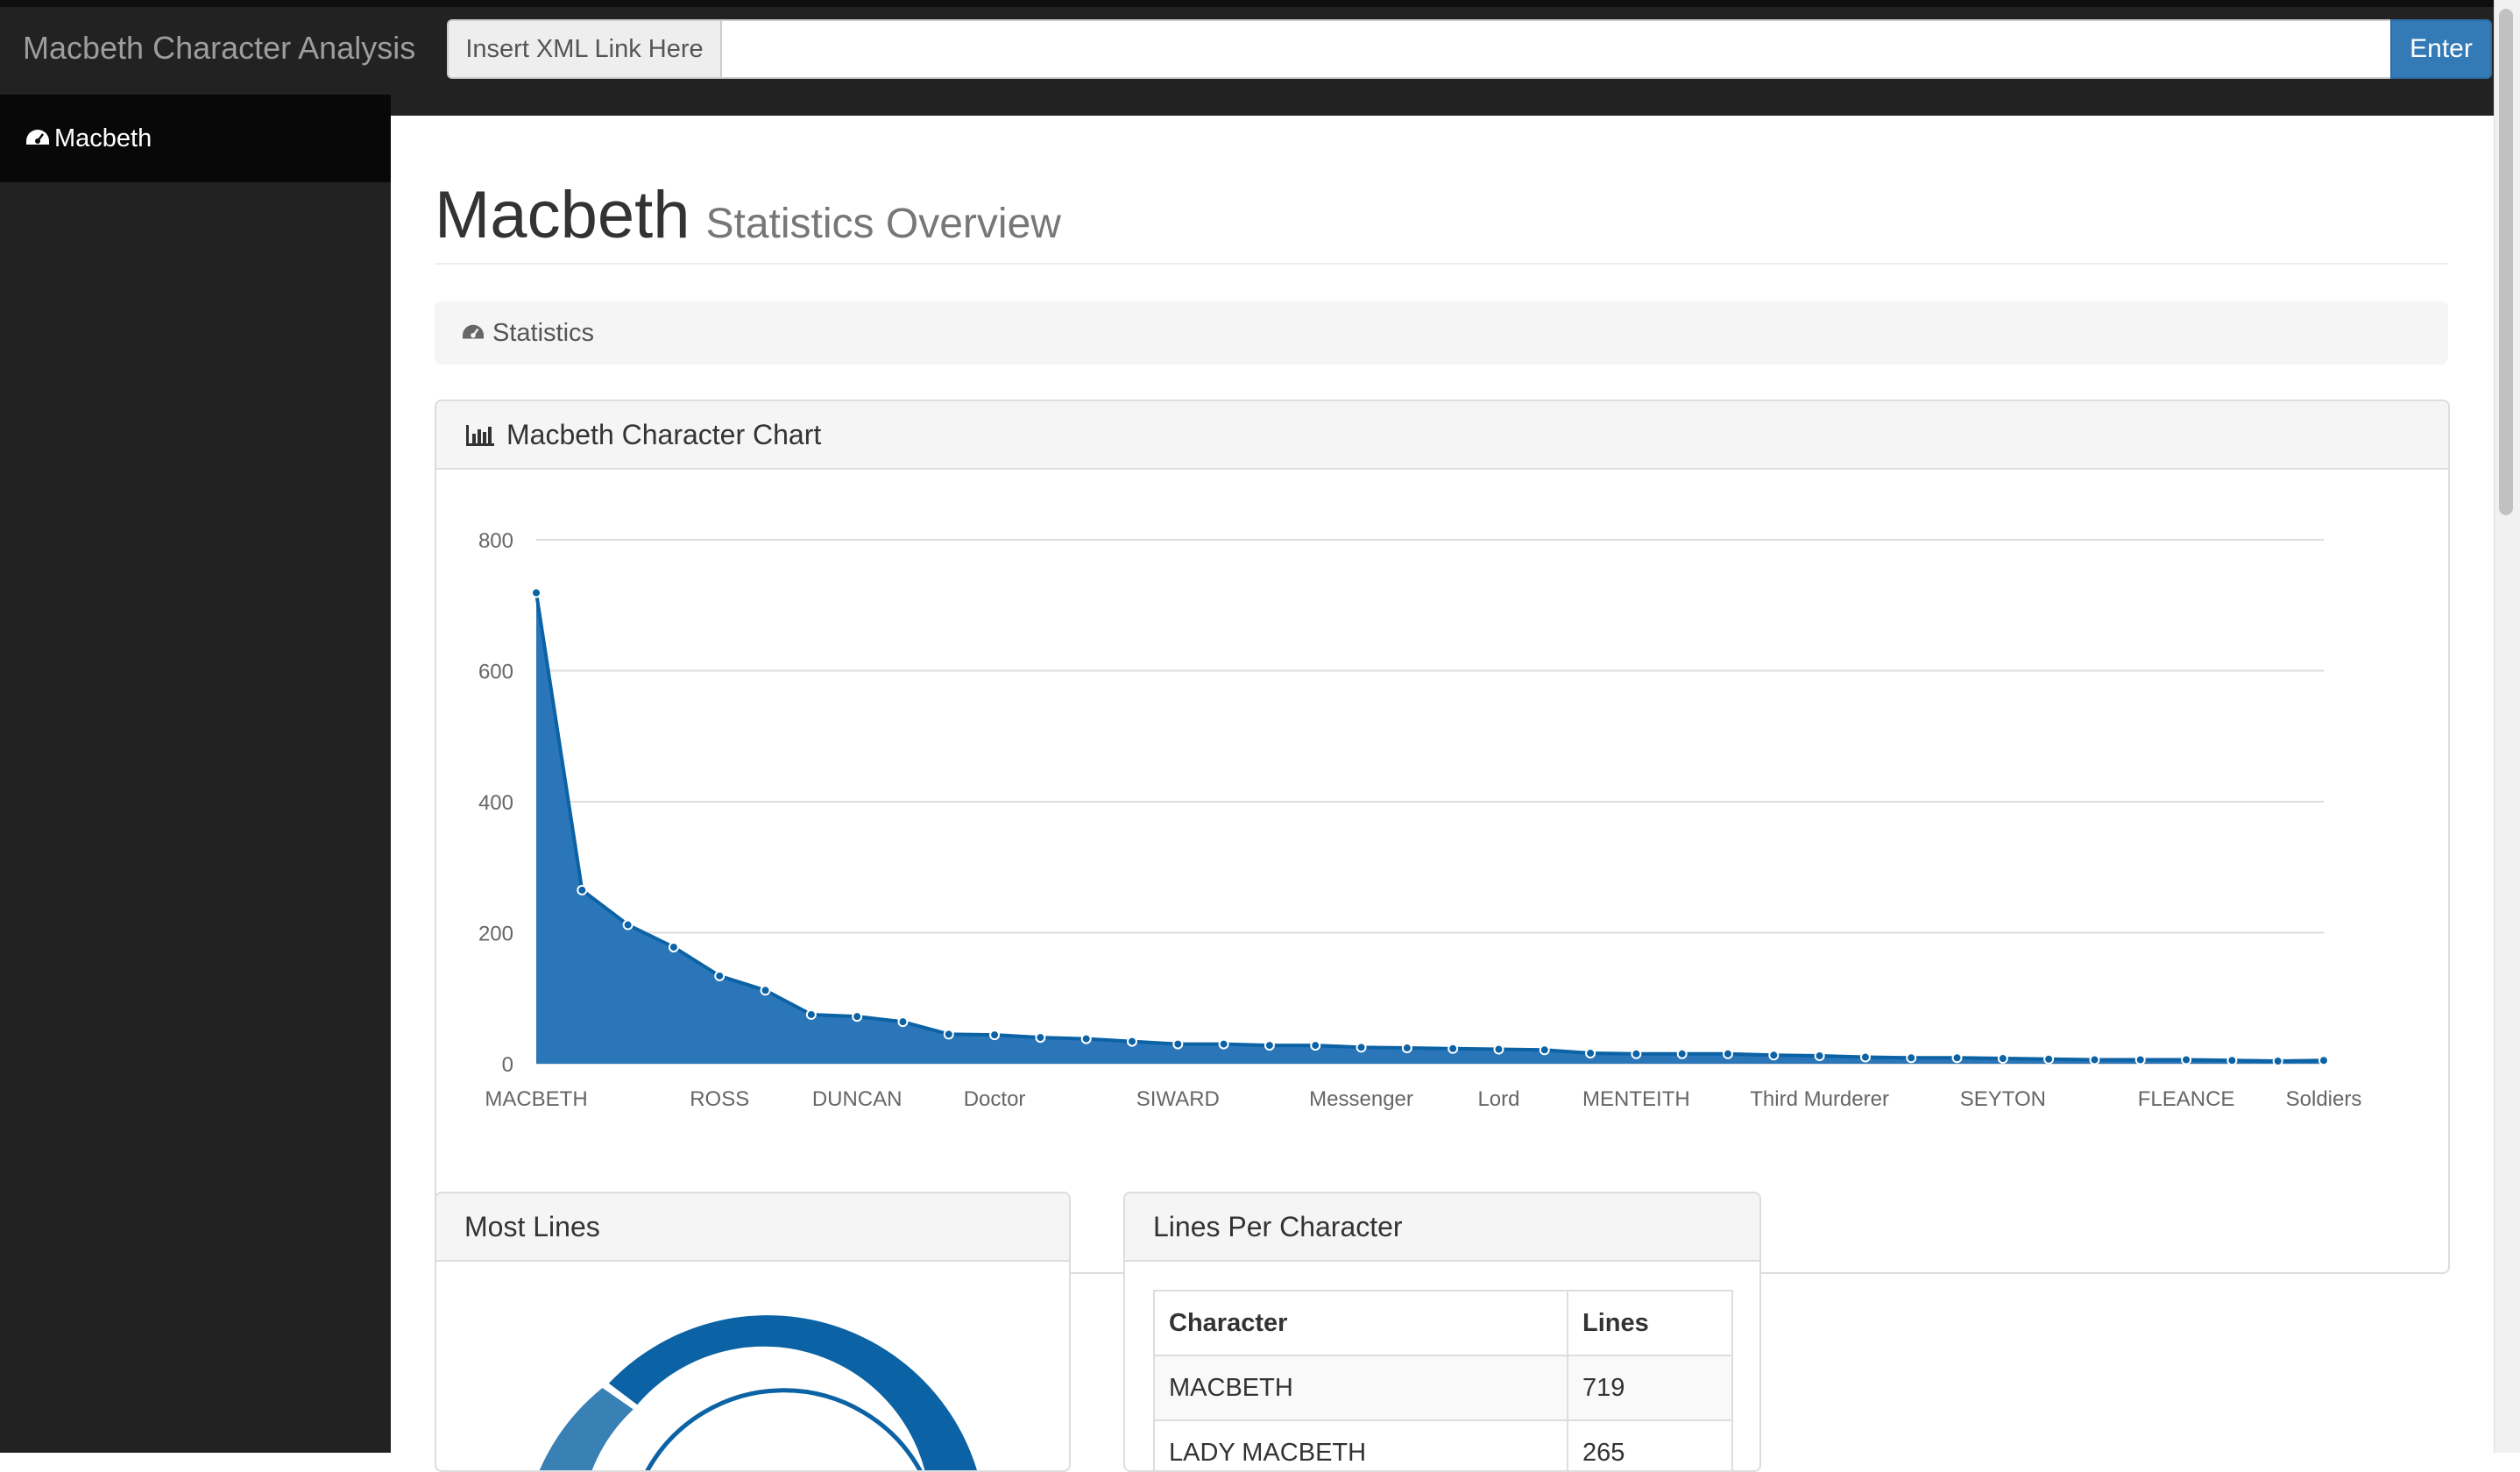 The height and width of the screenshot is (1472, 2520). Describe the element at coordinates (1360, 1444) in the screenshot. I see `character-cell: LADY MACBETH` at that location.